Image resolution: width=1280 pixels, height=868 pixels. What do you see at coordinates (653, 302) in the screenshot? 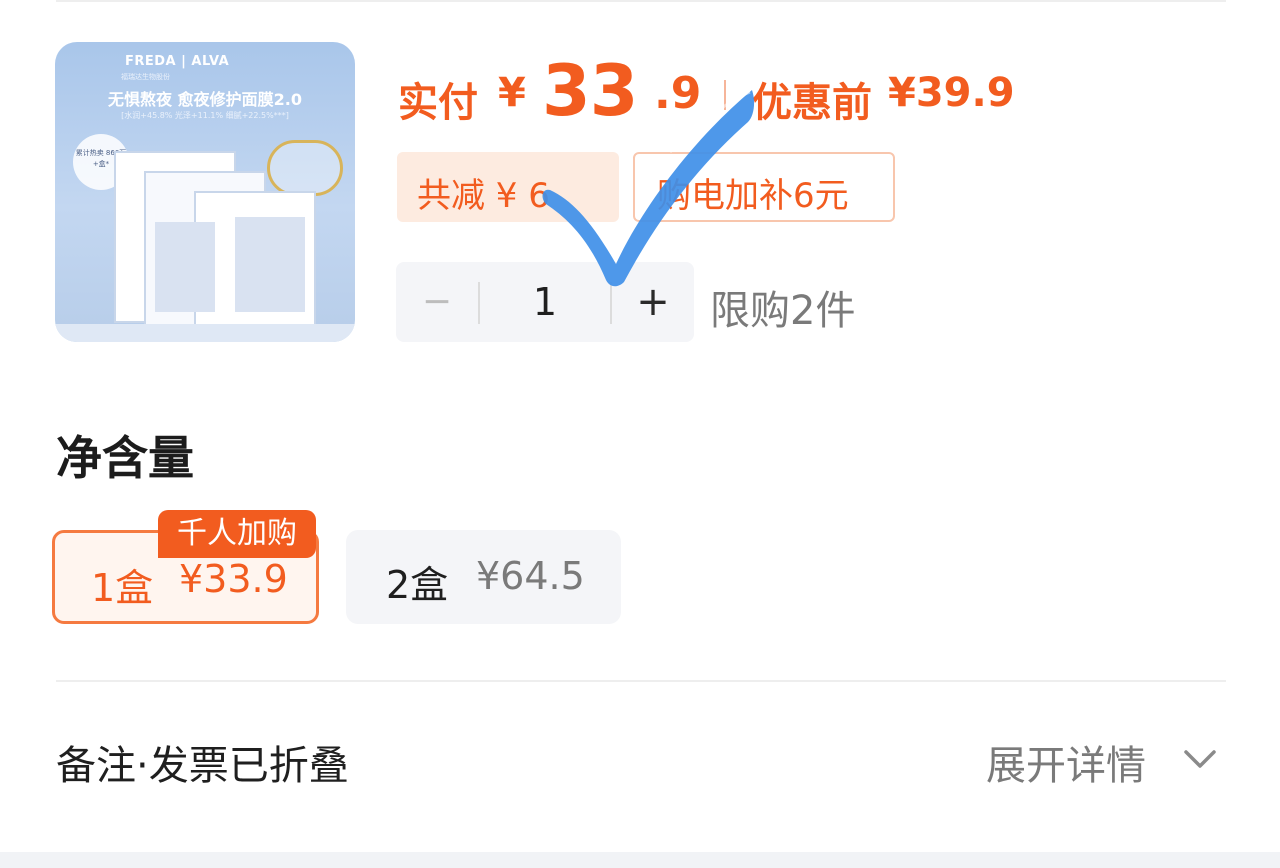
I see `increase-button: +` at bounding box center [653, 302].